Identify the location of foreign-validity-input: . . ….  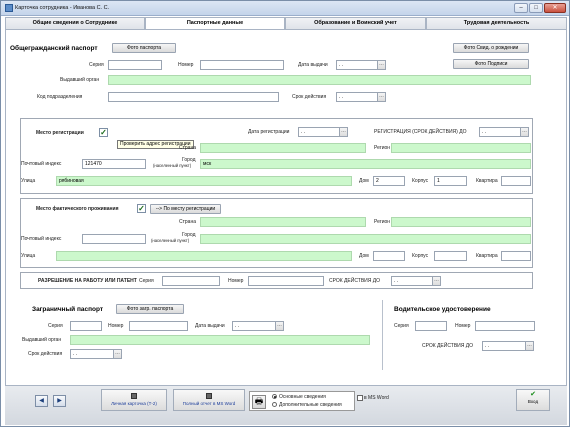
(96, 354).